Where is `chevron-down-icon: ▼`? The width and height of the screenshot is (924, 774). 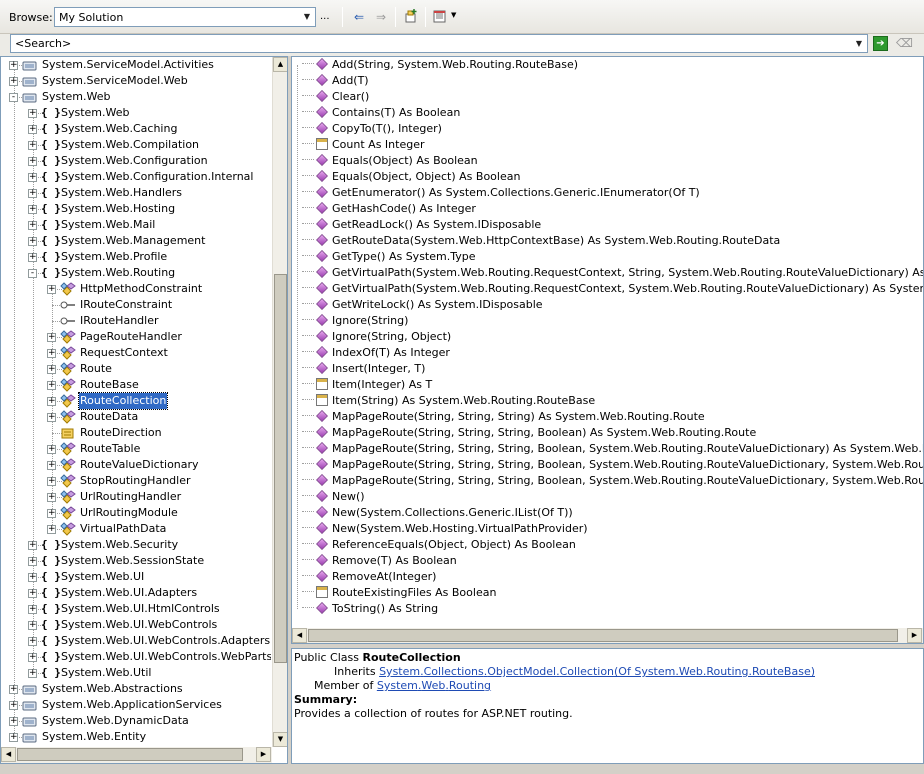 chevron-down-icon: ▼ is located at coordinates (307, 17).